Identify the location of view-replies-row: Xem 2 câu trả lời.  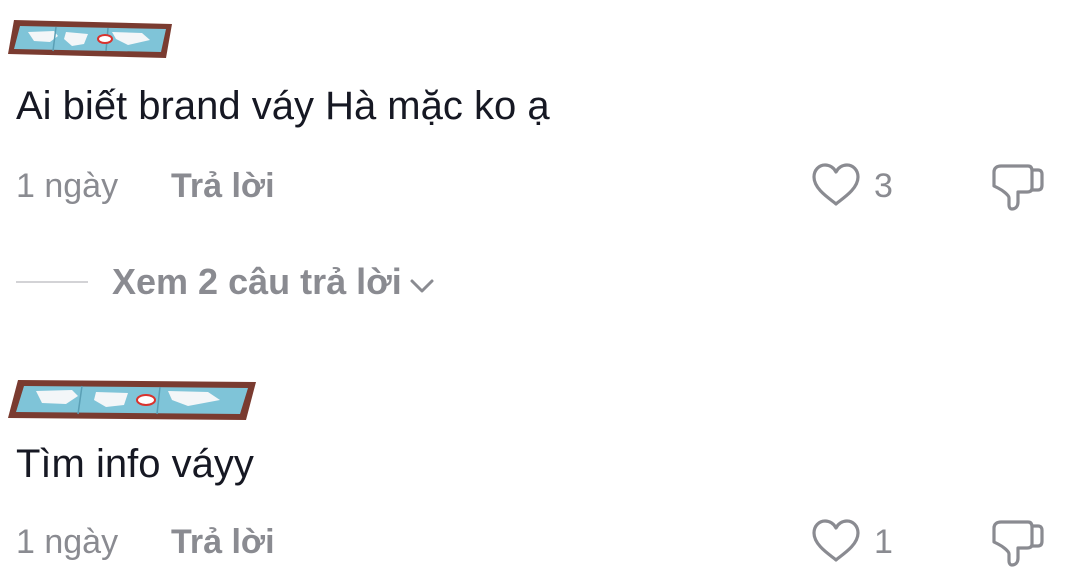
(300, 282).